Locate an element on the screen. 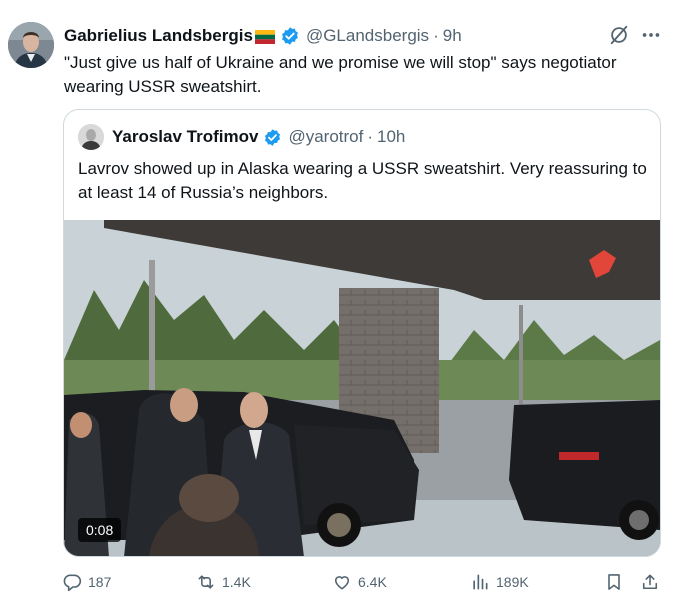  views-button: 189K is located at coordinates (499, 582).